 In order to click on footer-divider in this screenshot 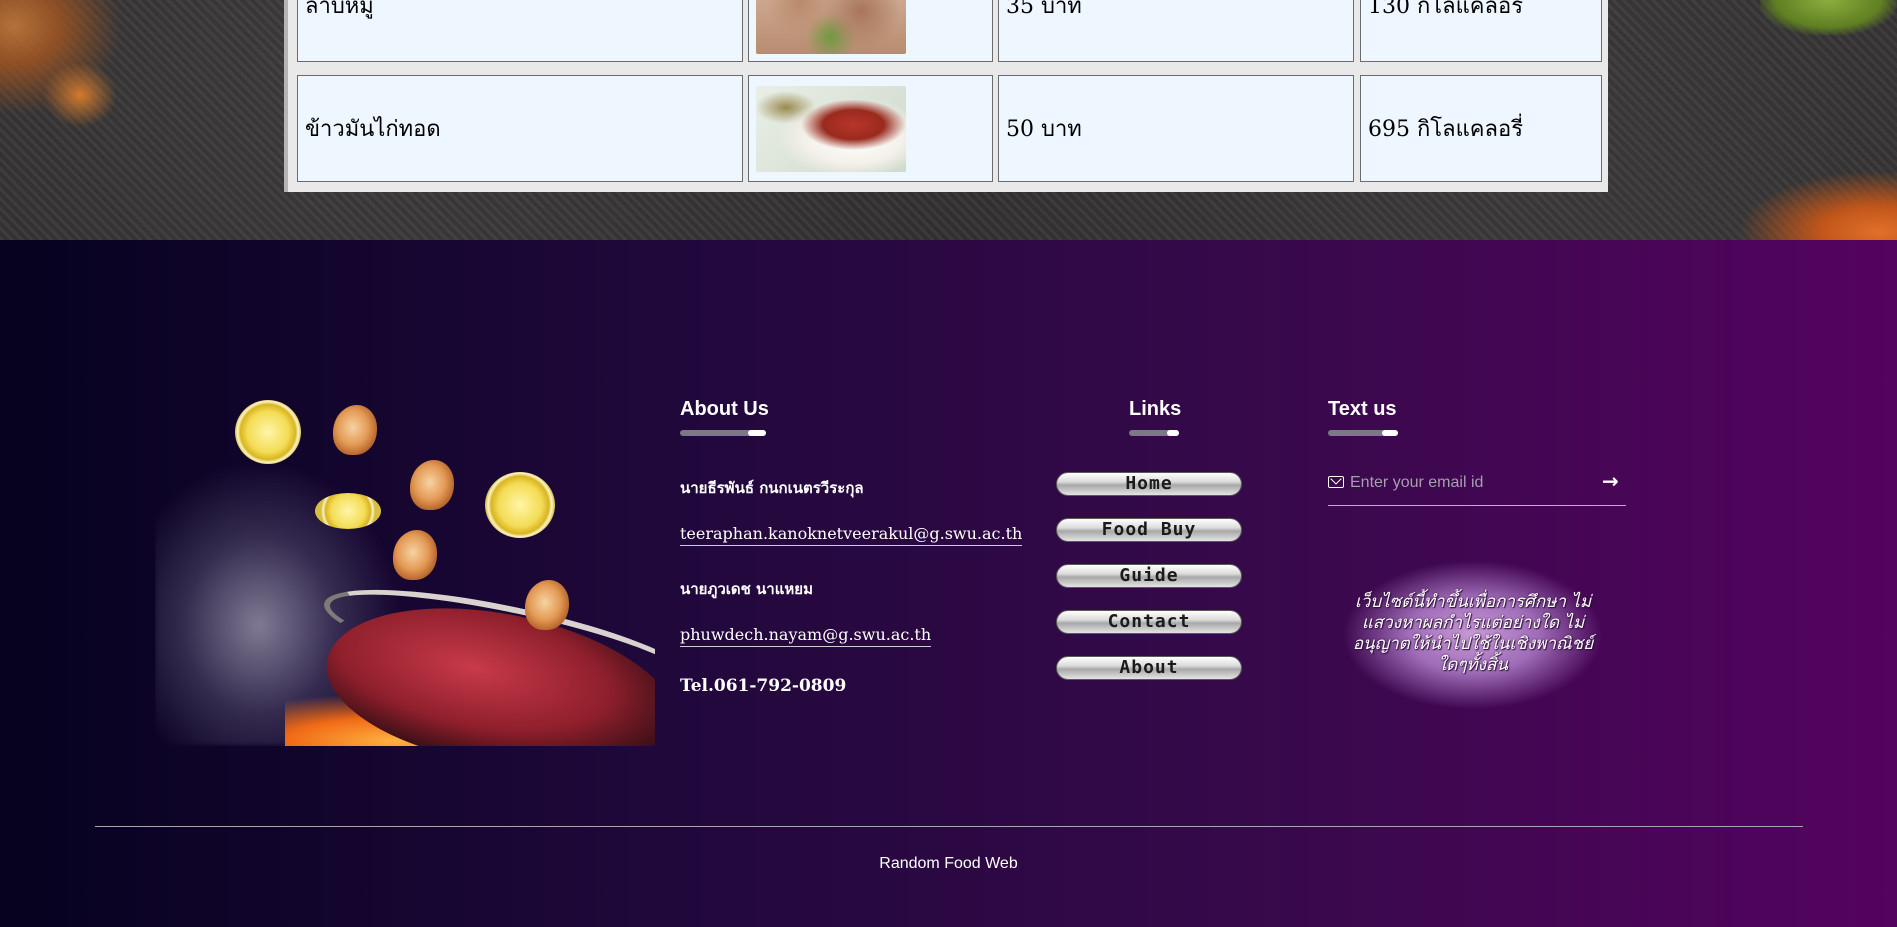, I will do `click(949, 826)`.